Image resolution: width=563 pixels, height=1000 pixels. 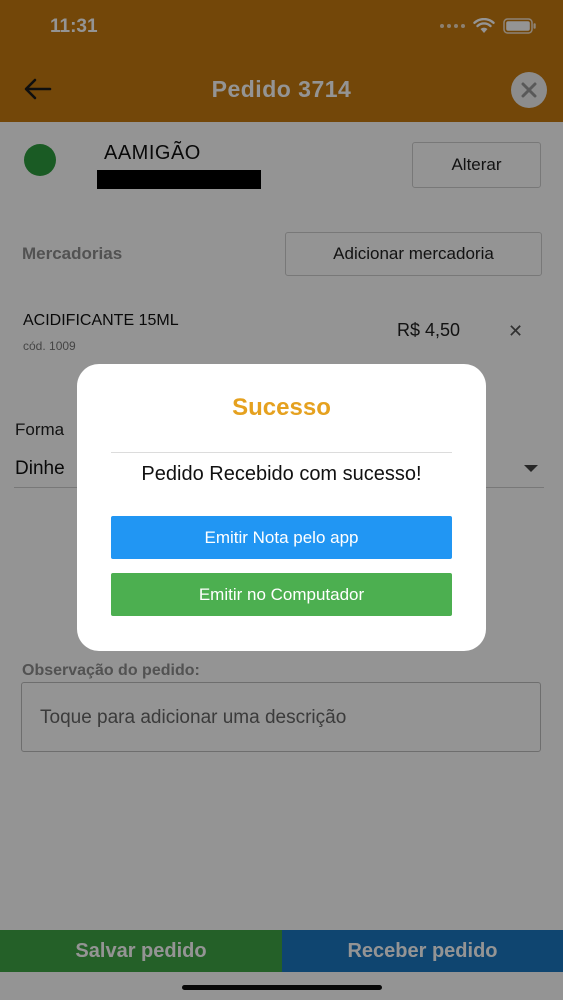 I want to click on dialog-message: Pedido Recebido com sucesso!, so click(x=281, y=474).